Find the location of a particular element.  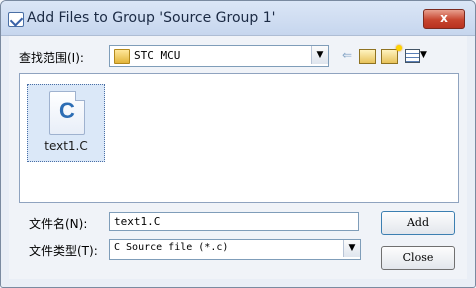

window-close-button: x is located at coordinates (444, 19).